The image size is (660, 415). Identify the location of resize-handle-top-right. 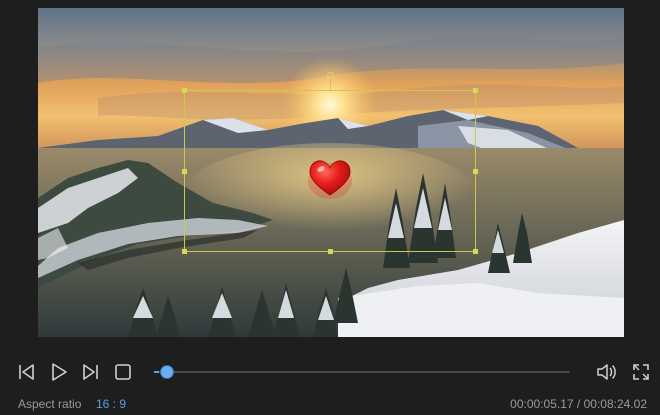
(475, 90).